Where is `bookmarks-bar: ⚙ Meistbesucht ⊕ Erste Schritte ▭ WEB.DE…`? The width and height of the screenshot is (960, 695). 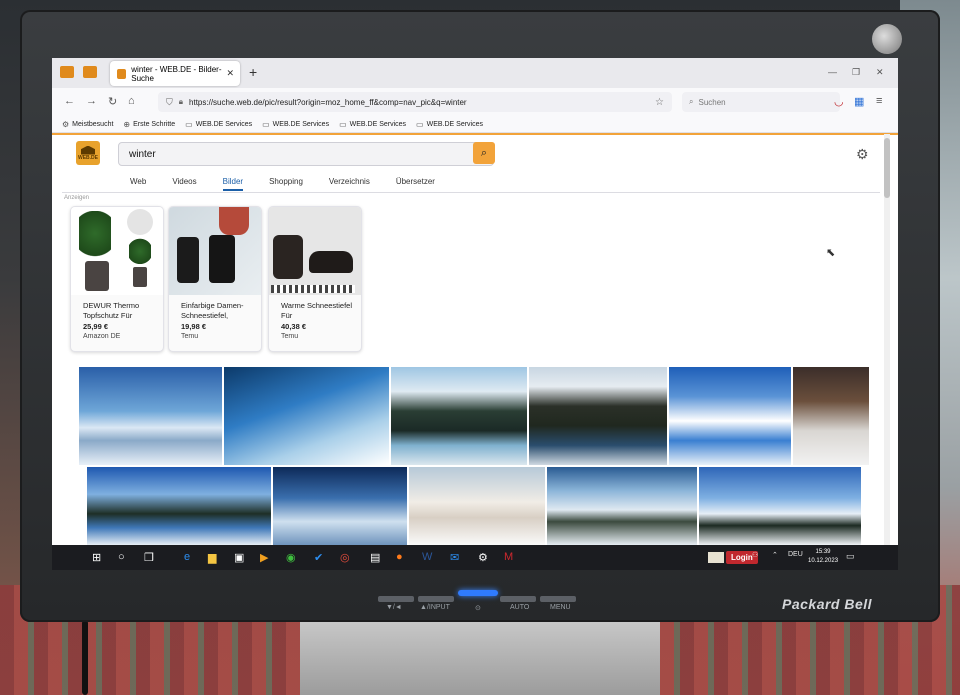 bookmarks-bar: ⚙ Meistbesucht ⊕ Erste Schritte ▭ WEB.DE… is located at coordinates (475, 124).